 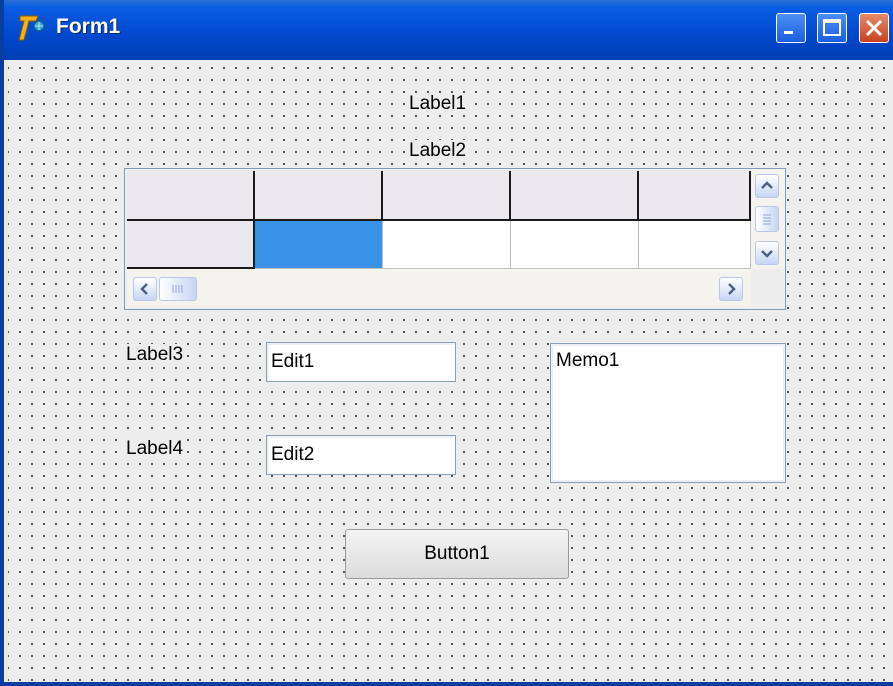 I want to click on scroll-left-button, so click(x=145, y=289).